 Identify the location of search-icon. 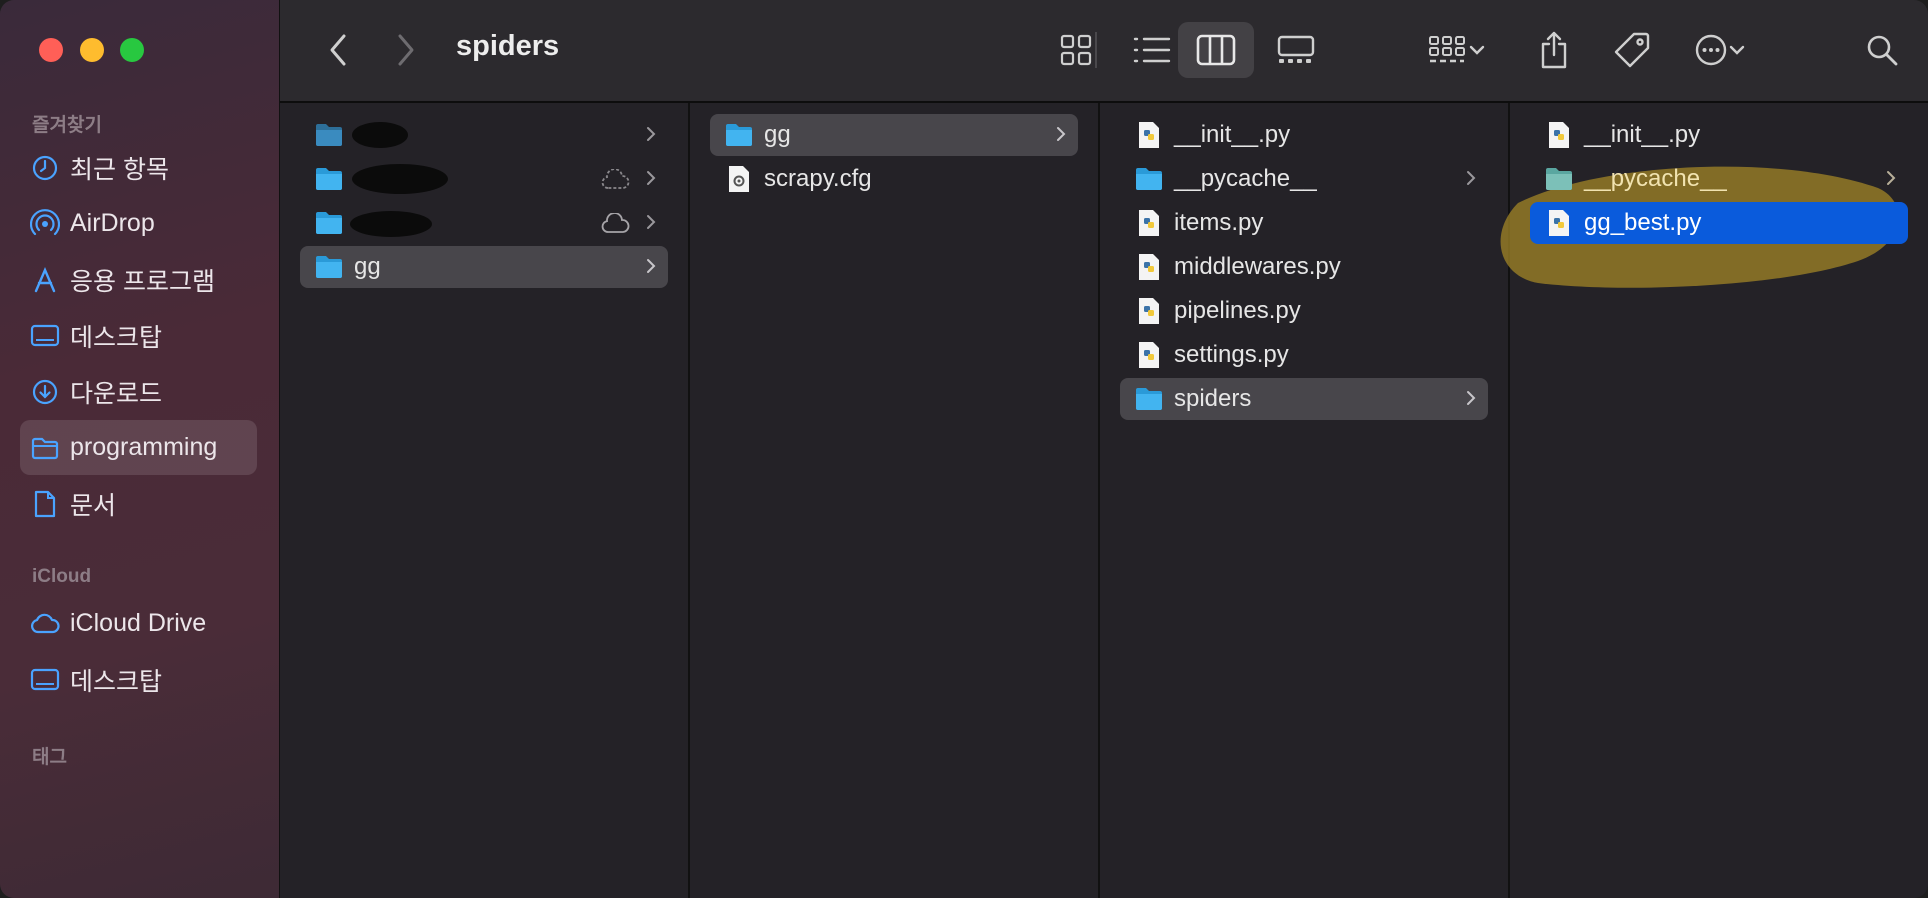
(1882, 50).